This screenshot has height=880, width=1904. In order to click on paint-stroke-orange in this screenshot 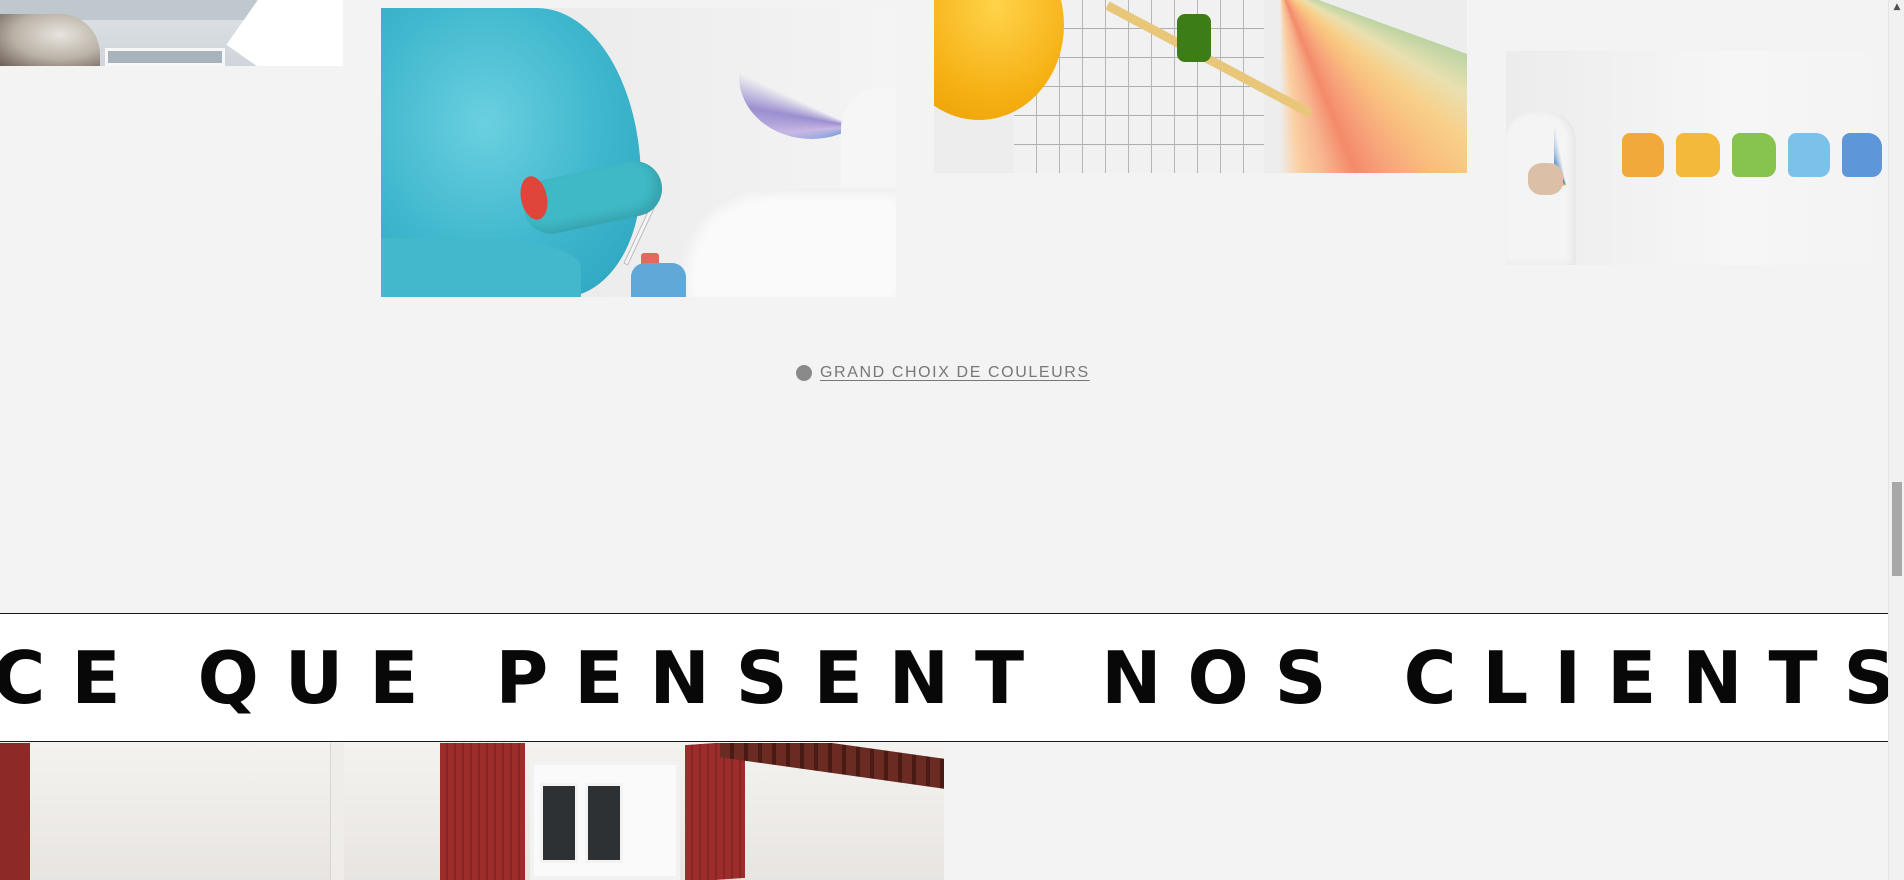, I will do `click(1643, 155)`.